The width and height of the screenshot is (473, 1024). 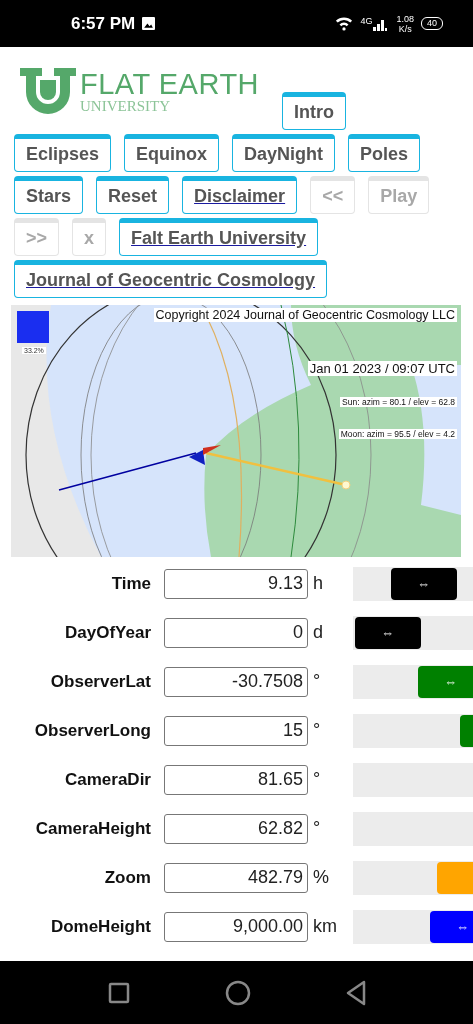 What do you see at coordinates (236, 730) in the screenshot?
I see `value-field: 15` at bounding box center [236, 730].